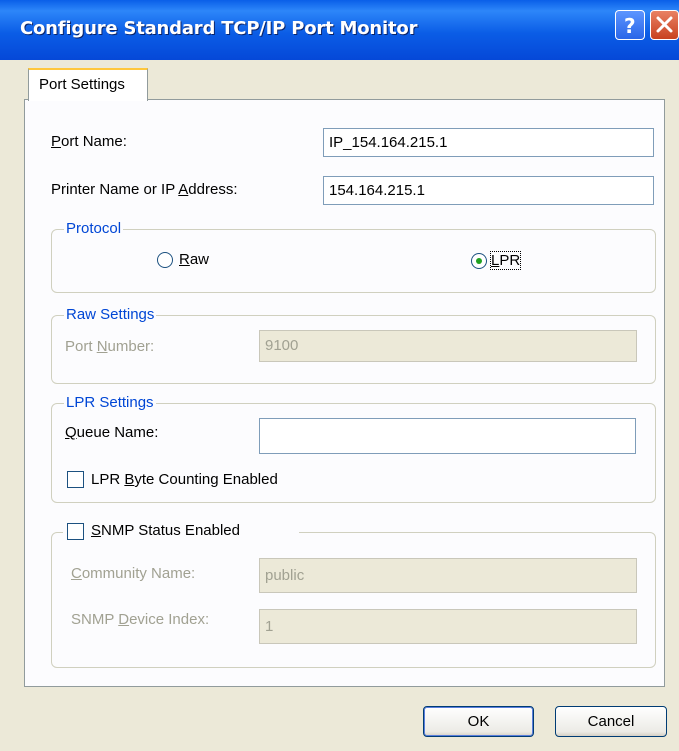  What do you see at coordinates (75, 479) in the screenshot?
I see `lpr-byte-counting-checkbox` at bounding box center [75, 479].